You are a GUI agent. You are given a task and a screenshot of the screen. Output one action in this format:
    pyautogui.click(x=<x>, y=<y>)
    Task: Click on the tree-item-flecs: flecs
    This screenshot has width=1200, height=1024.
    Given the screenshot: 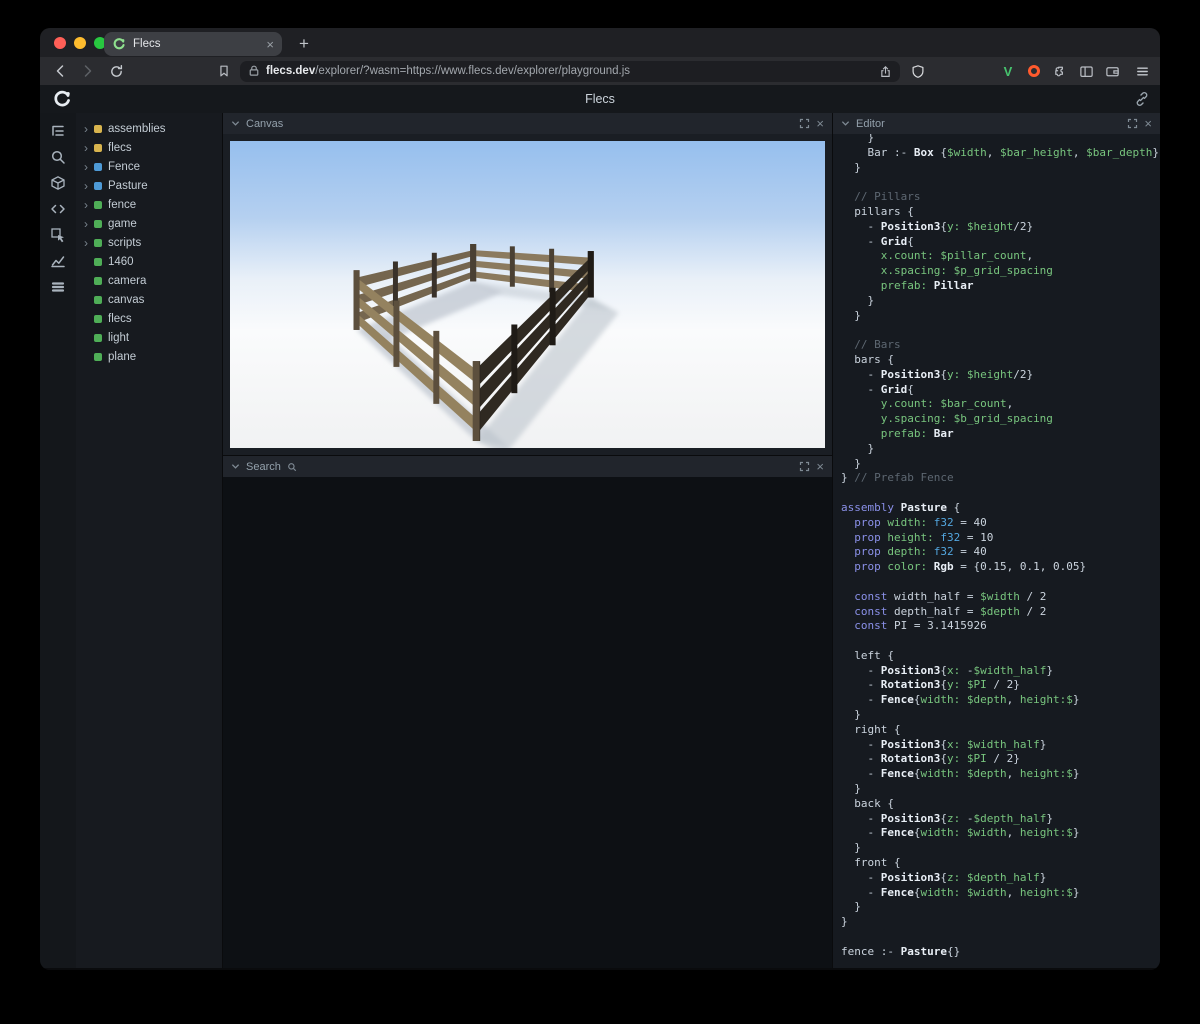 What is the action you would take?
    pyautogui.click(x=149, y=318)
    